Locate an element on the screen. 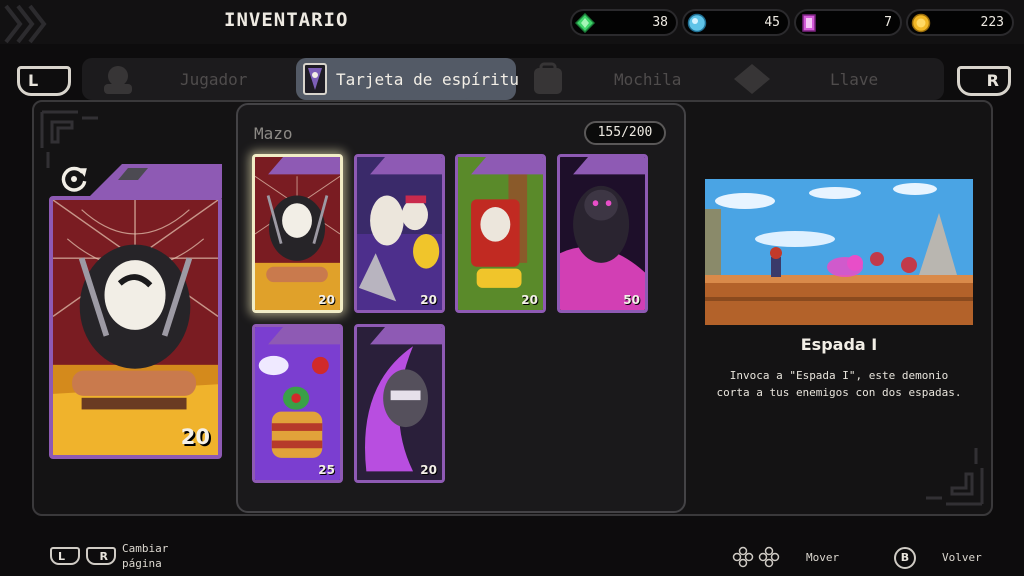 The width and height of the screenshot is (1024, 576). card-name: Espada I is located at coordinates (839, 344).